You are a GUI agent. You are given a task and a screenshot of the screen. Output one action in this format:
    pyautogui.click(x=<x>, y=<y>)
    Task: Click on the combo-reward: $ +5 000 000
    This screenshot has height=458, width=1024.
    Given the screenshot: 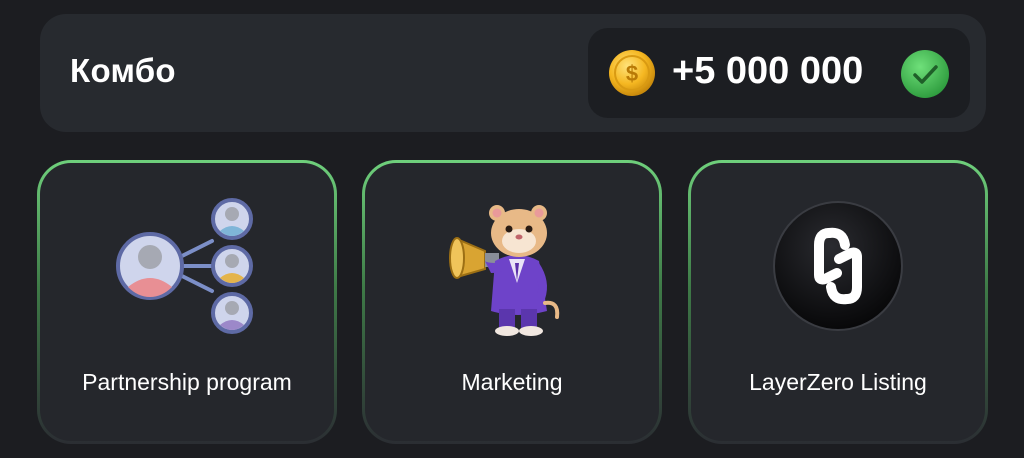 What is the action you would take?
    pyautogui.click(x=779, y=73)
    